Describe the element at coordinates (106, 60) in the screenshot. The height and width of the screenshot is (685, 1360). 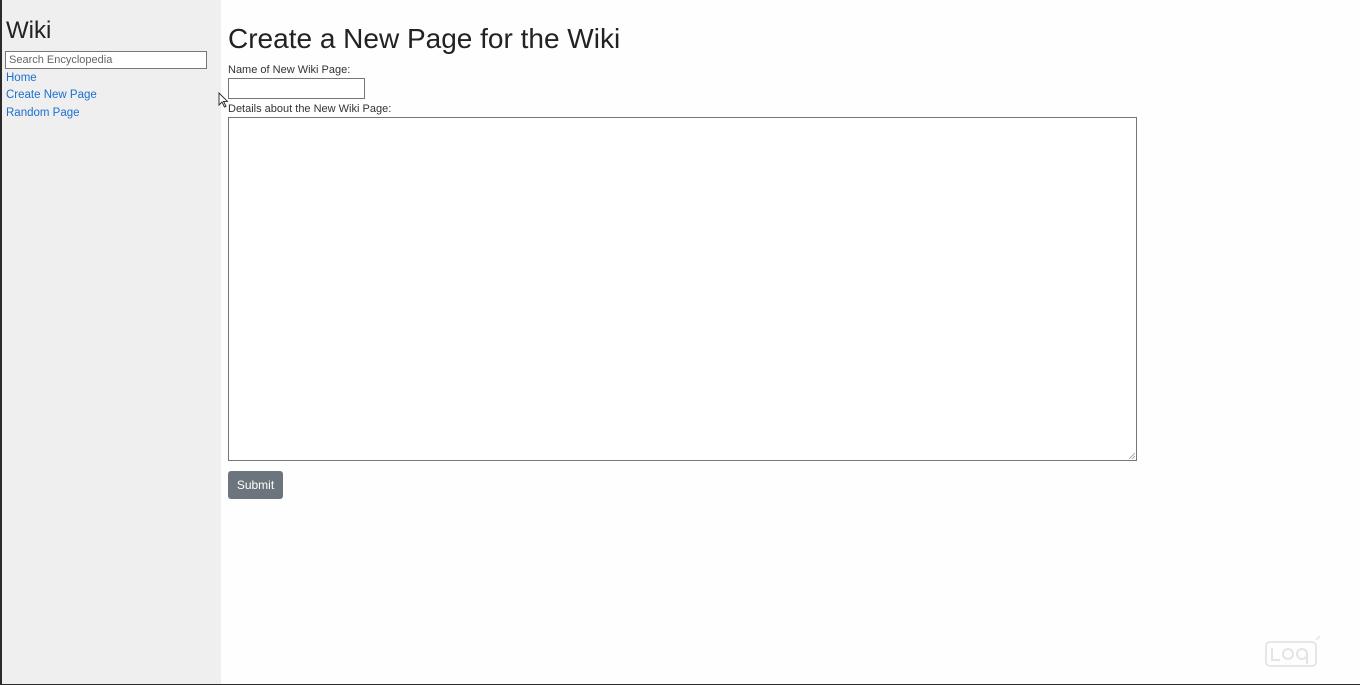
I see `search-input` at that location.